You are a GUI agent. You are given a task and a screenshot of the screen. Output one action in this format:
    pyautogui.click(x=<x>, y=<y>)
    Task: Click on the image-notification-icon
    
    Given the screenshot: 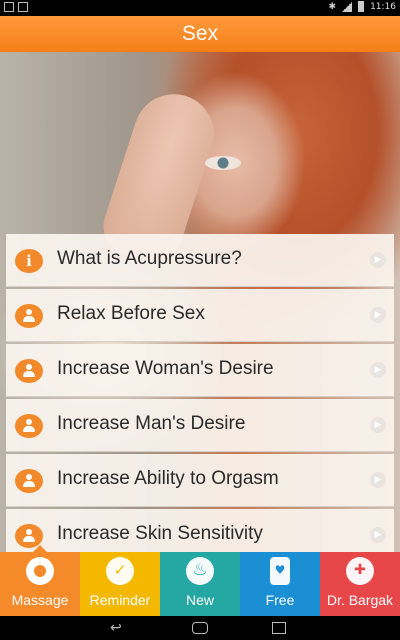 What is the action you would take?
    pyautogui.click(x=9, y=7)
    